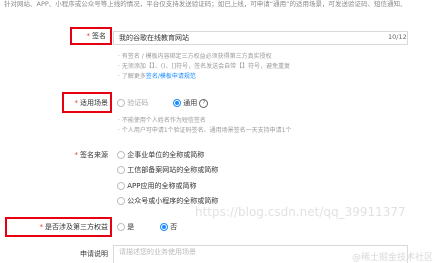  Describe the element at coordinates (204, 66) in the screenshot. I see `signature-hint-2: · 无须添加【】、()、[]符号，签名发送会自带【】符号，避免重复` at that location.